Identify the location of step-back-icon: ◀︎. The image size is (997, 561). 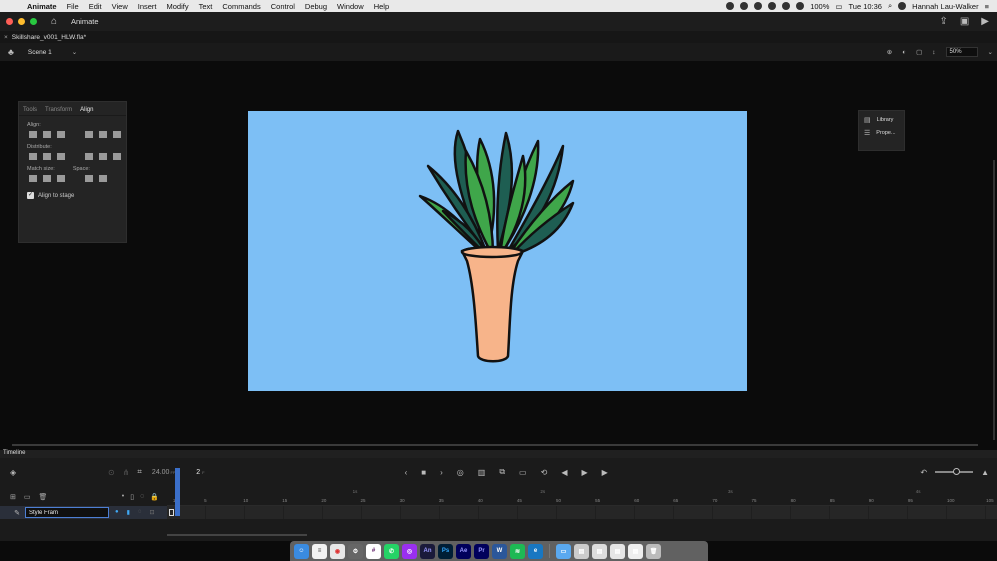
(564, 472).